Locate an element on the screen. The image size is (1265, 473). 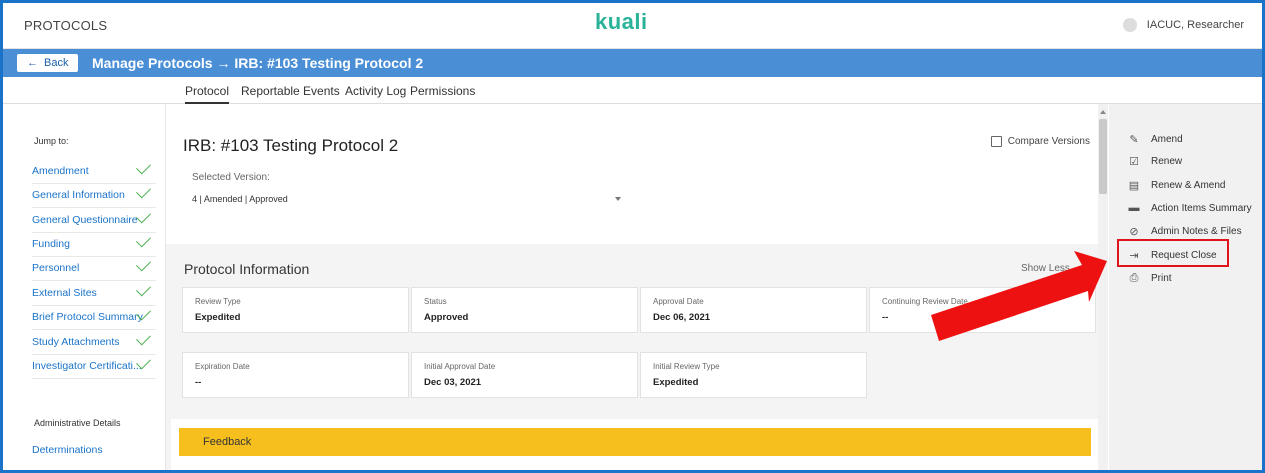
red-arrow-annotation is located at coordinates (1019, 296).